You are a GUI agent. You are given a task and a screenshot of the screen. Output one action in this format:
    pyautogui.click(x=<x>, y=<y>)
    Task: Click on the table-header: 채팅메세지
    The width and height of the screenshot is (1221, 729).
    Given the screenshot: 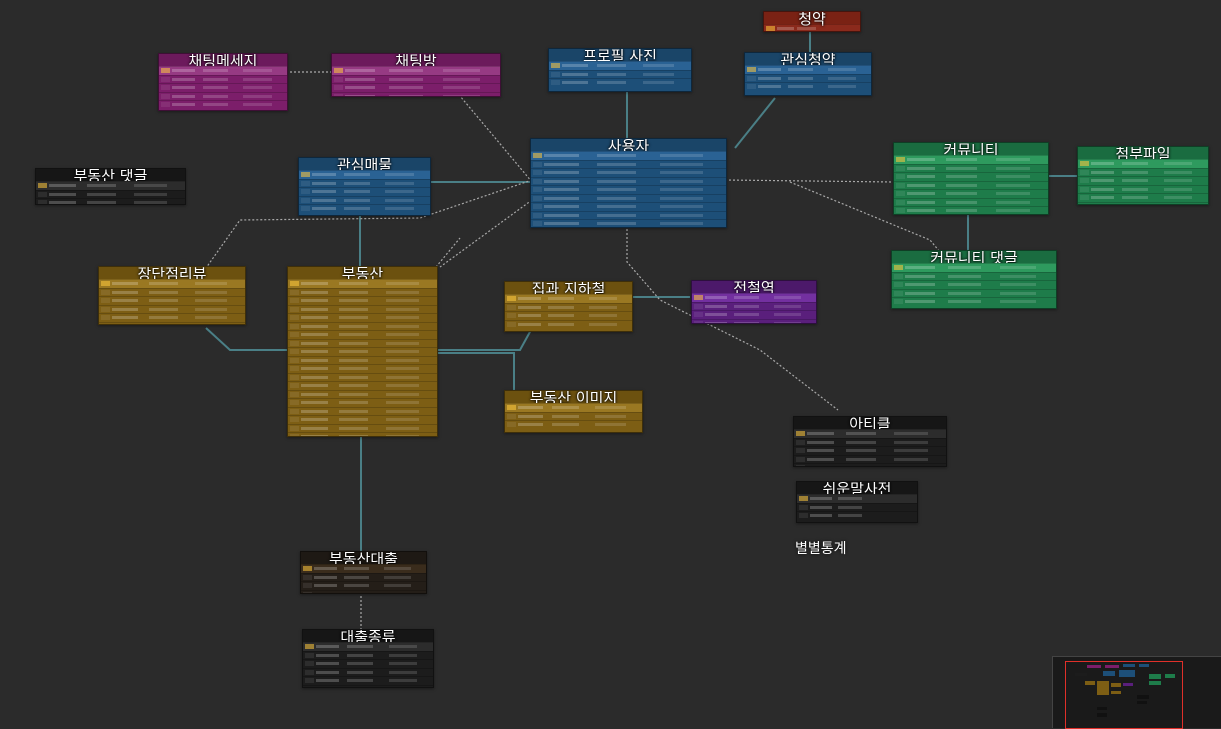 What is the action you would take?
    pyautogui.click(x=223, y=62)
    